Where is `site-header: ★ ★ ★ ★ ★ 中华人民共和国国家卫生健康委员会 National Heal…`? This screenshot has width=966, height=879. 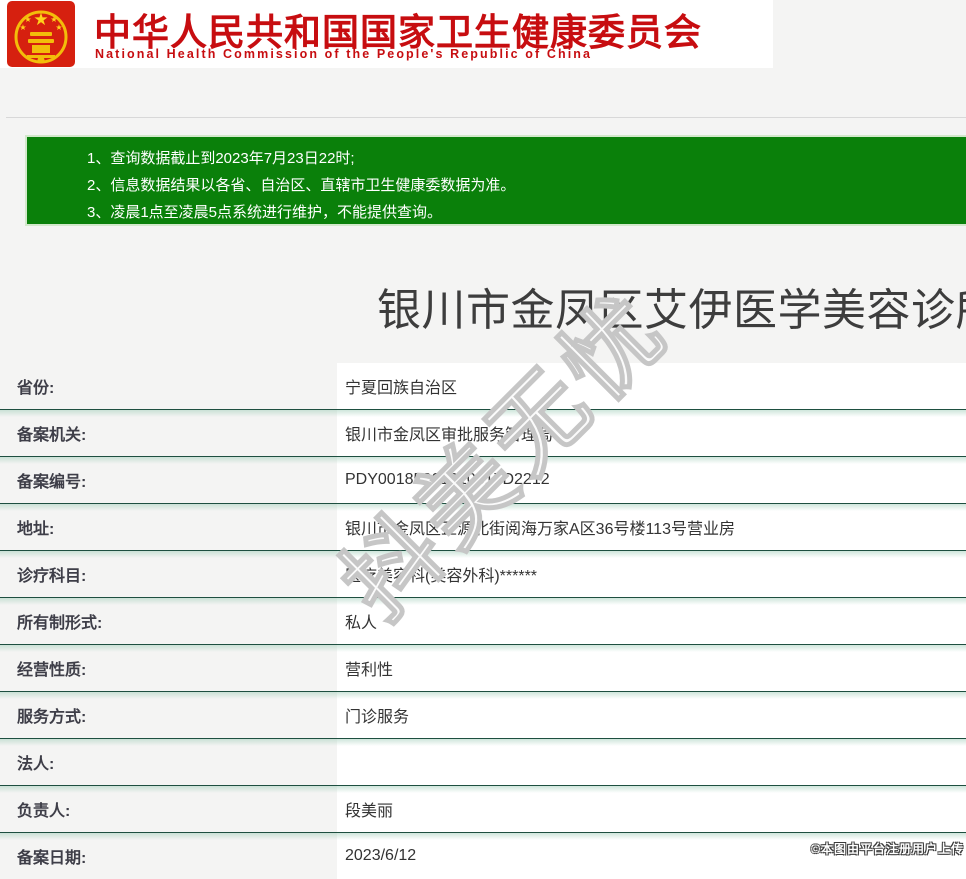
site-header: ★ ★ ★ ★ ★ 中华人民共和国国家卫生健康委员会 National Heal… is located at coordinates (386, 34).